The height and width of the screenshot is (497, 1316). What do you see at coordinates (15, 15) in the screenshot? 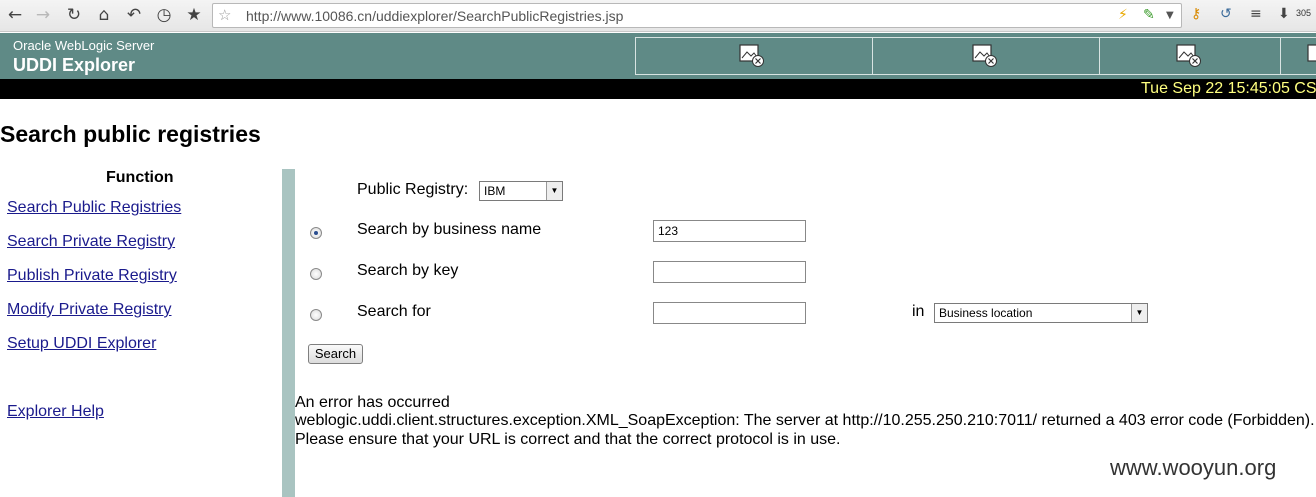
I see `back-icon: ←` at bounding box center [15, 15].